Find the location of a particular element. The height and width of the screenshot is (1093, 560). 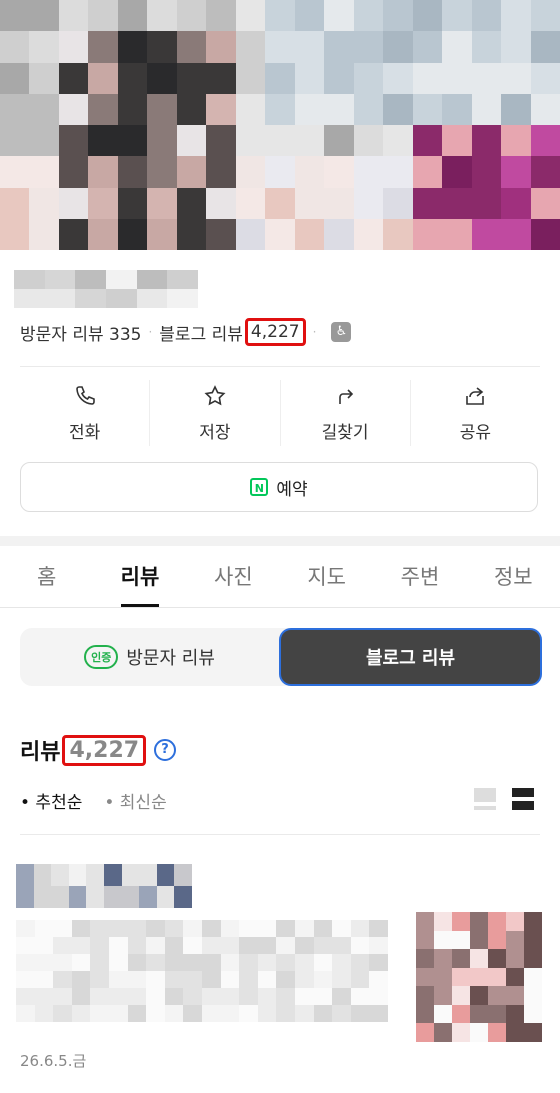

directions-button: 길찾기 is located at coordinates (346, 413).